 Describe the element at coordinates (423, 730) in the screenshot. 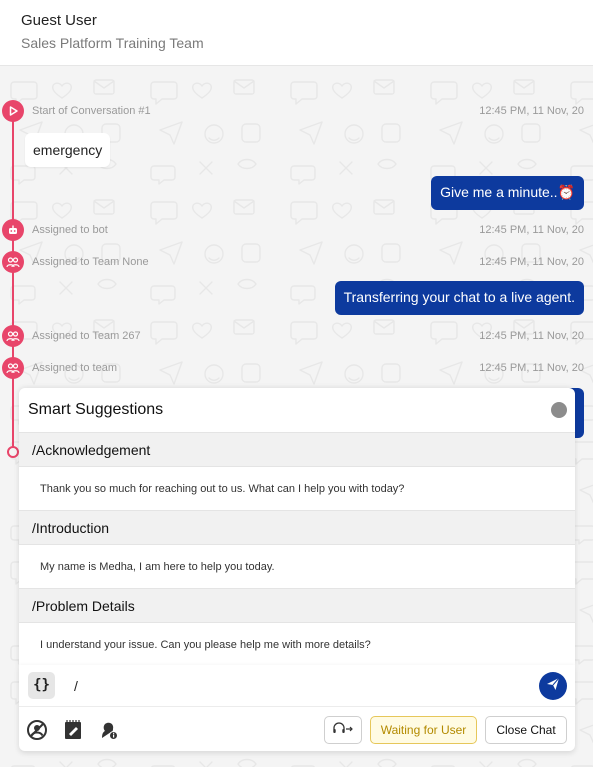

I see `waiting-for-user-button: Waiting for User` at that location.